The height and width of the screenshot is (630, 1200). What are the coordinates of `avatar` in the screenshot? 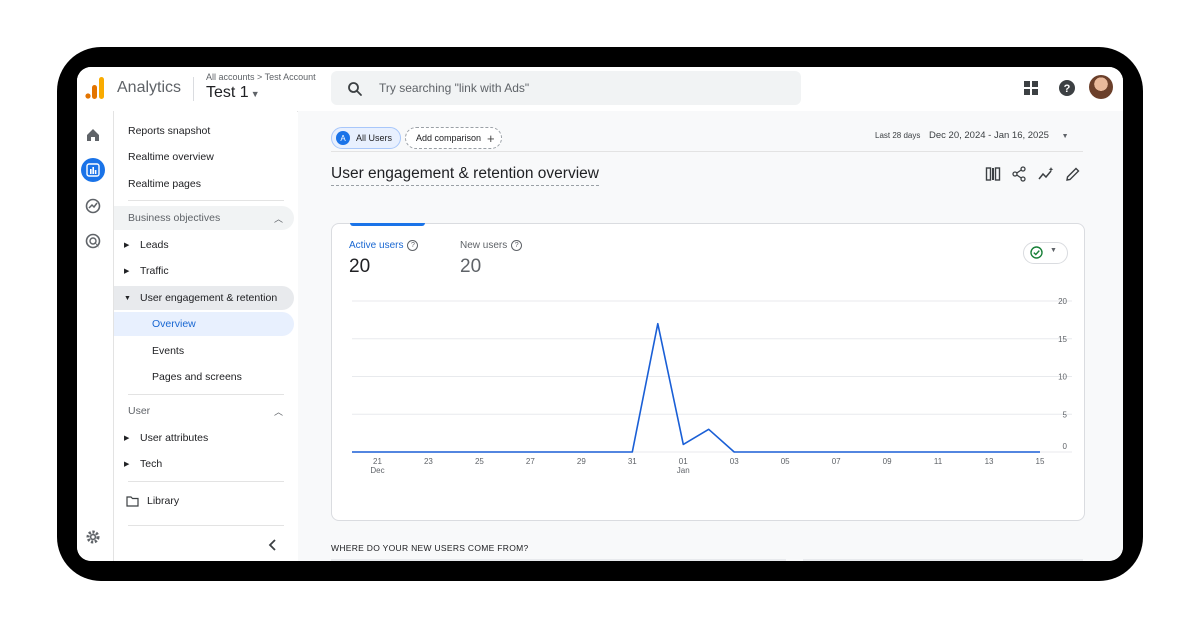 It's located at (1101, 87).